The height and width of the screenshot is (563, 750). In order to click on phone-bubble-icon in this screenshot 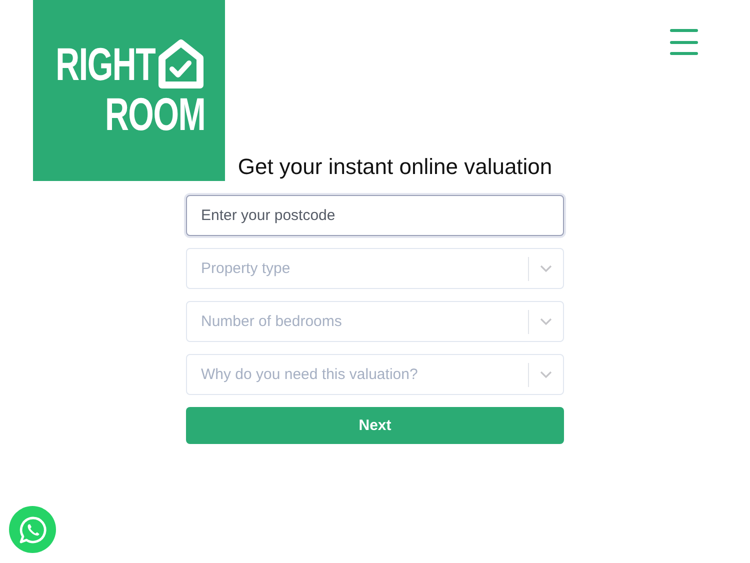, I will do `click(33, 529)`.